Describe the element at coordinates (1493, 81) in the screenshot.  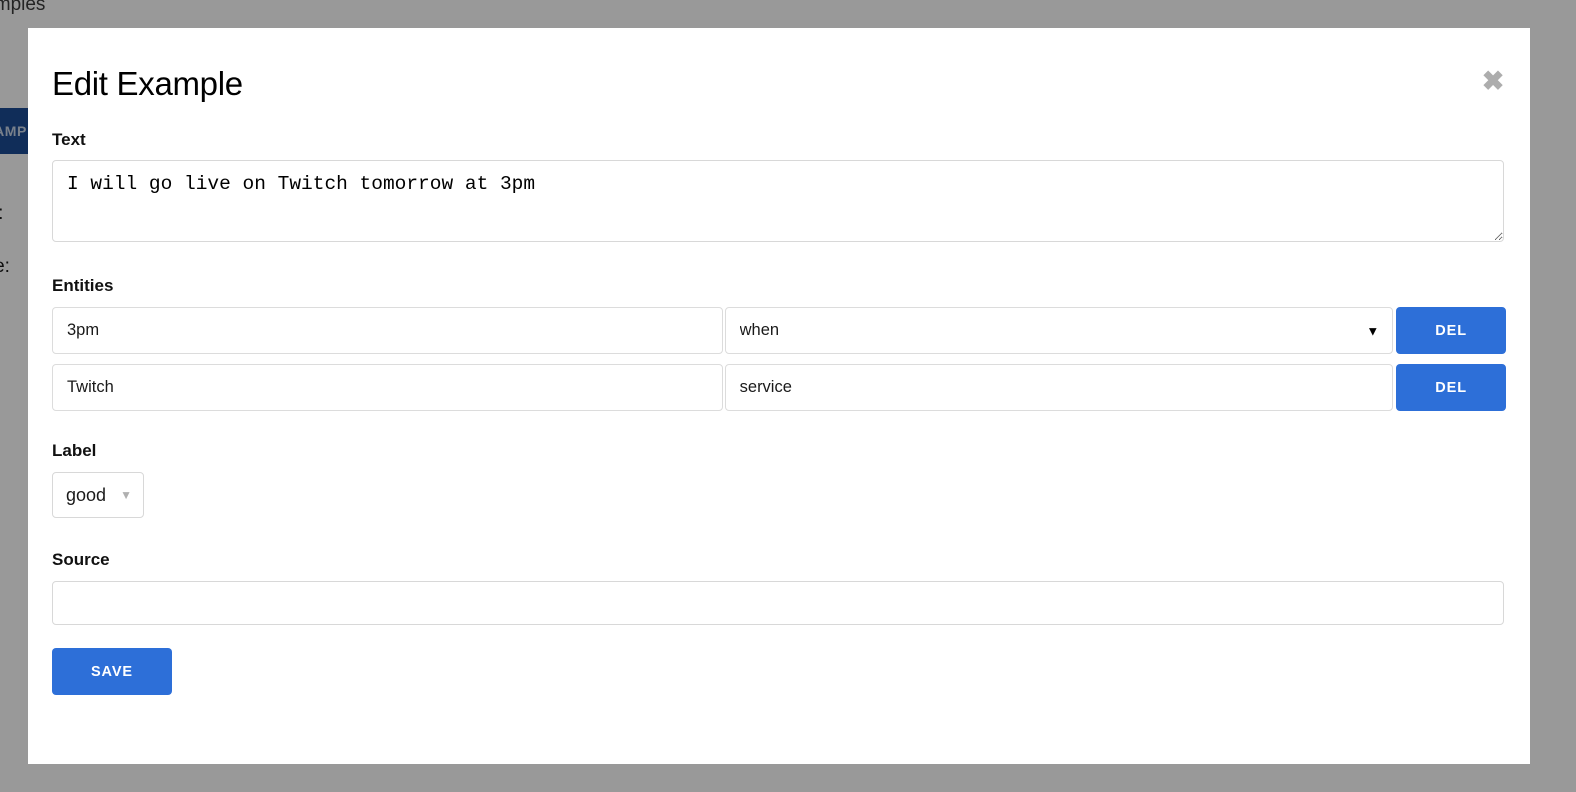
I see `close-icon: ✖` at that location.